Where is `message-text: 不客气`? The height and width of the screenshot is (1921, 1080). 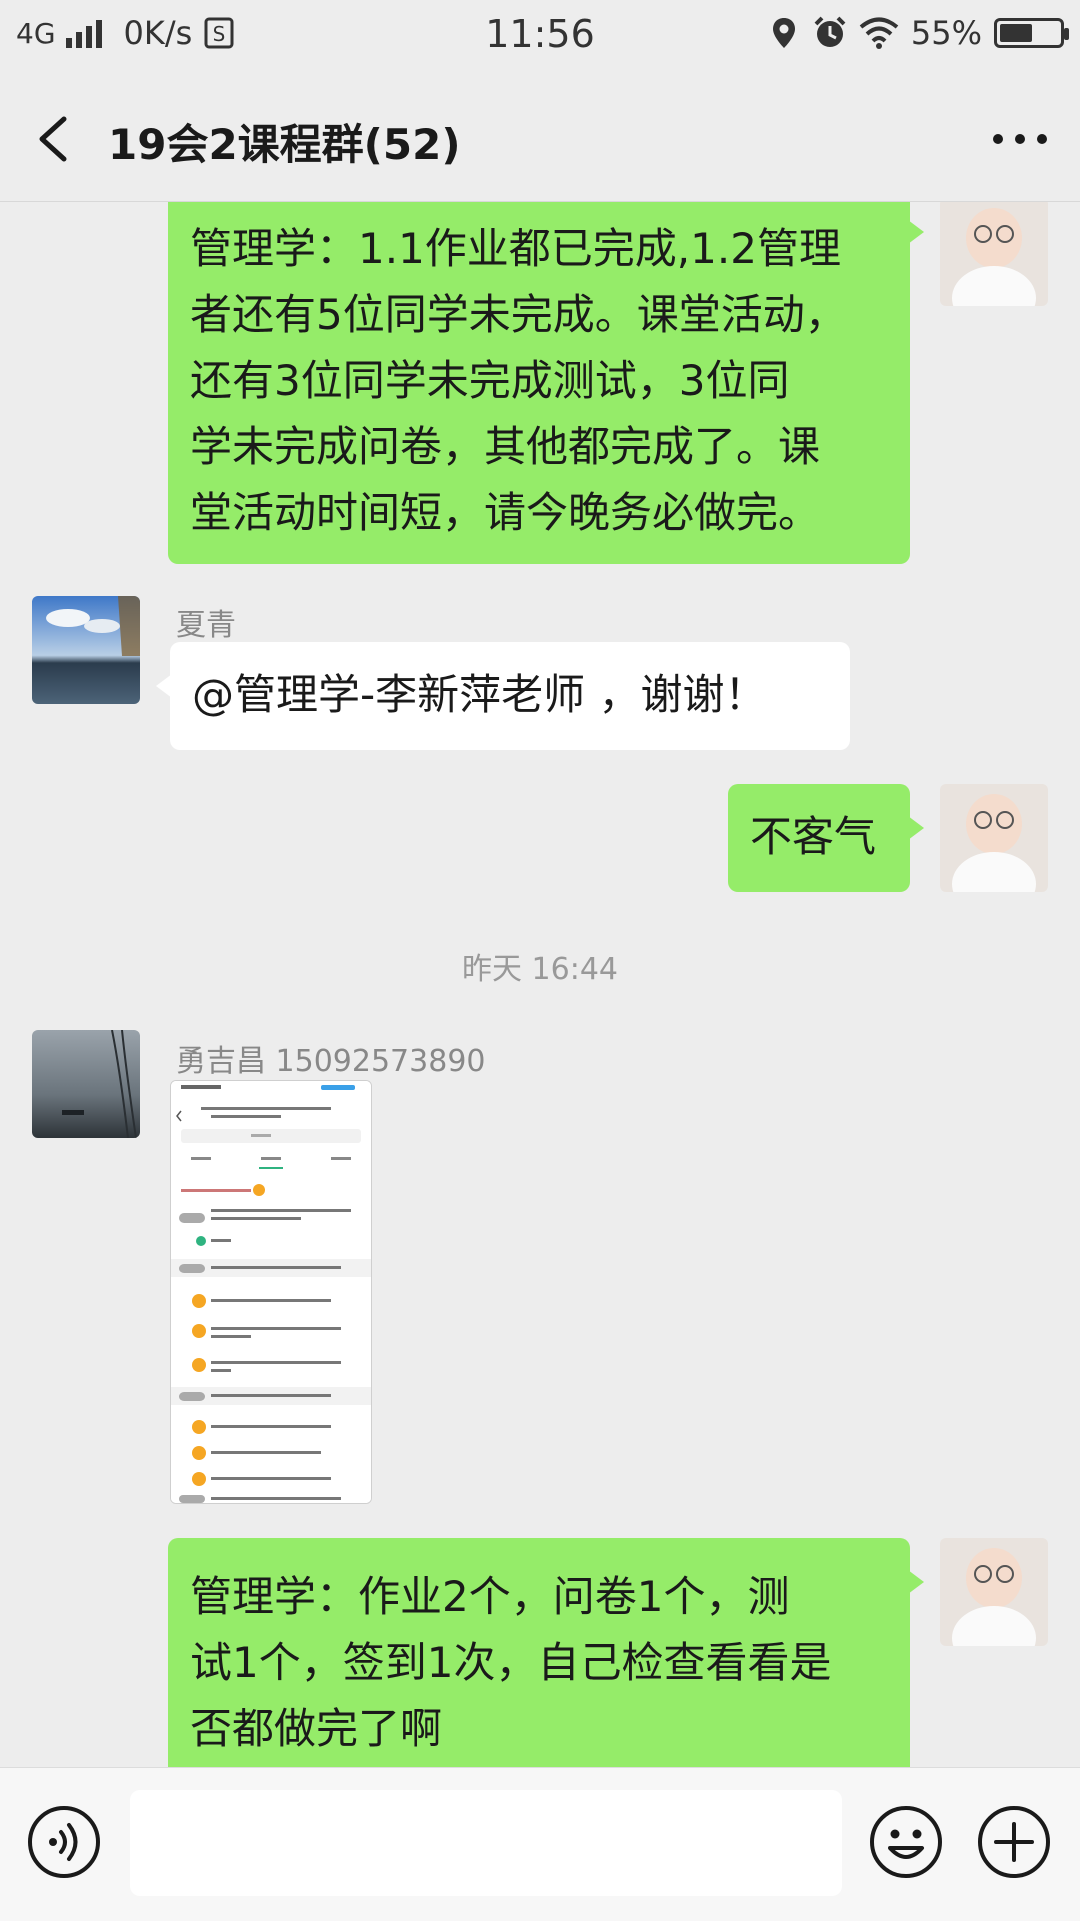
message-text: 不客气 is located at coordinates (813, 836).